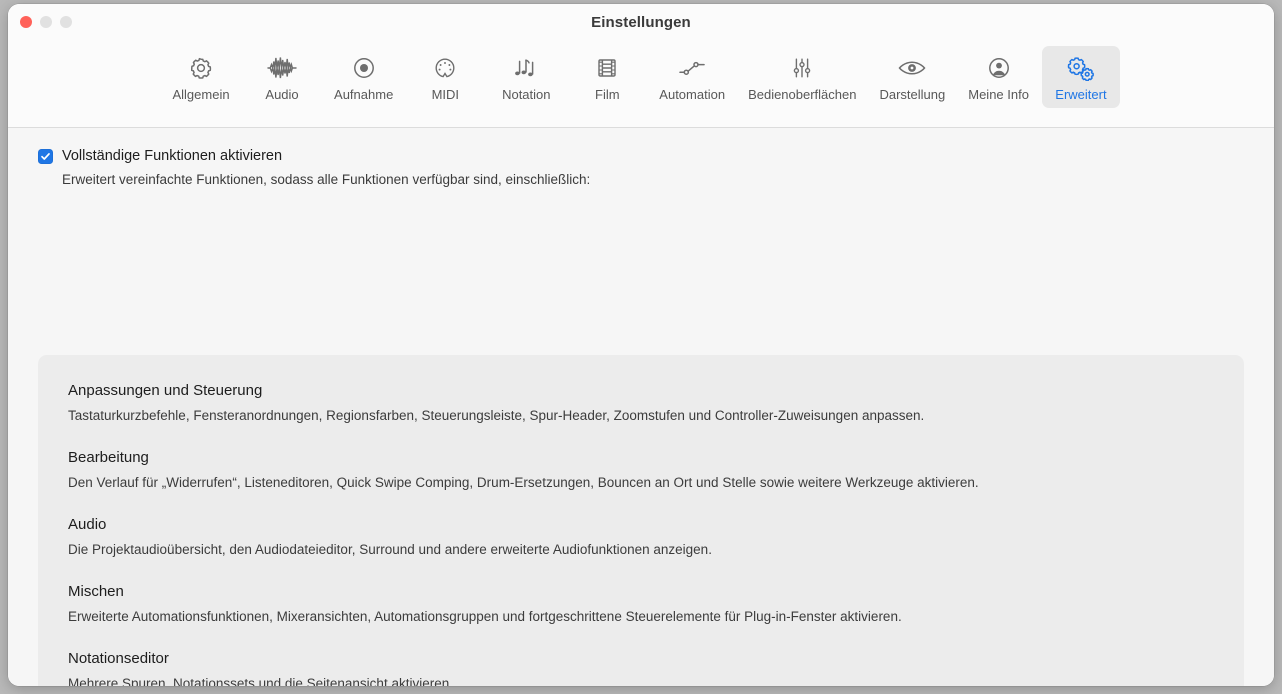 This screenshot has height=694, width=1282. I want to click on toolbar-item-automation: Automation, so click(692, 77).